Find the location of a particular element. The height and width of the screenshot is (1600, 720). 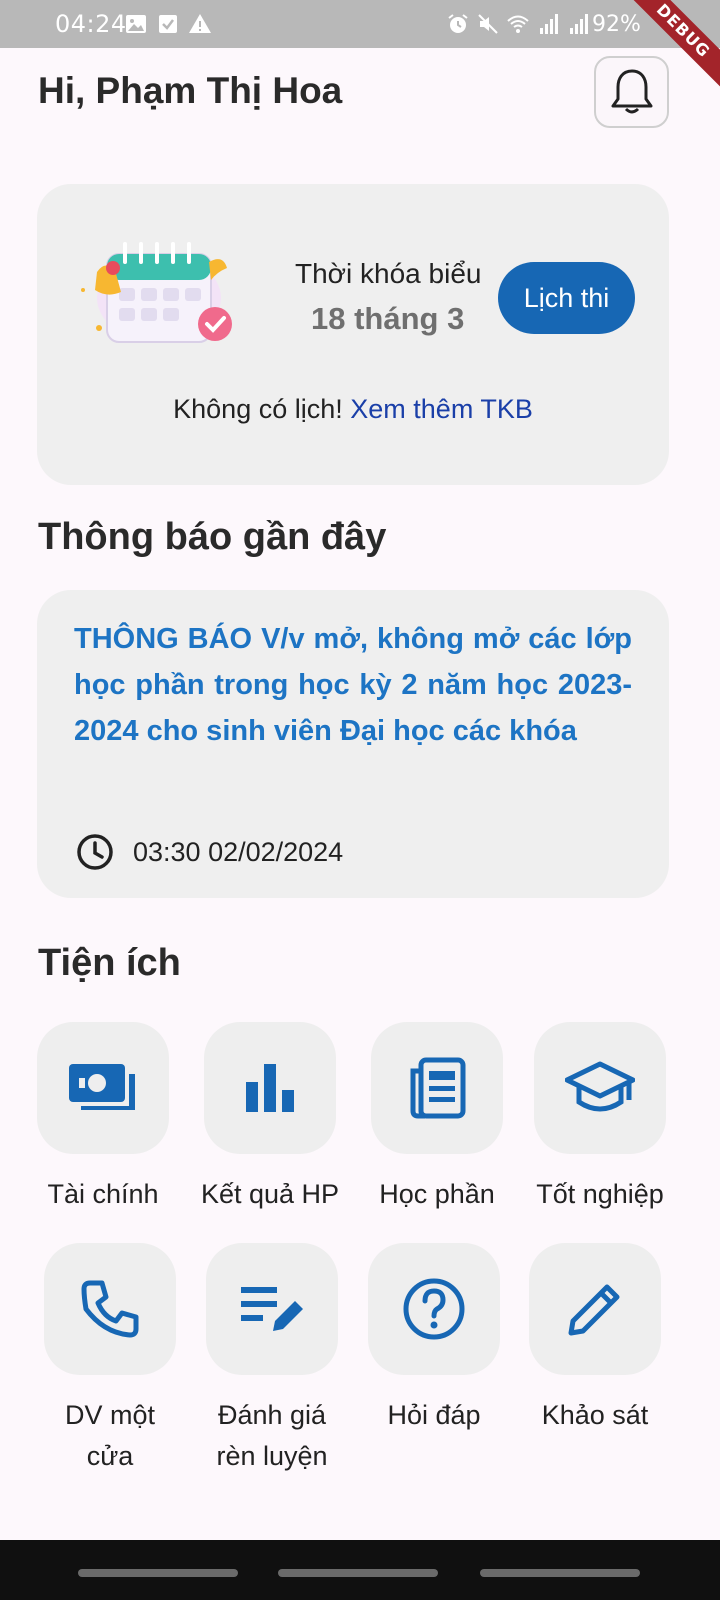

checkbox-icon is located at coordinates (168, 24).